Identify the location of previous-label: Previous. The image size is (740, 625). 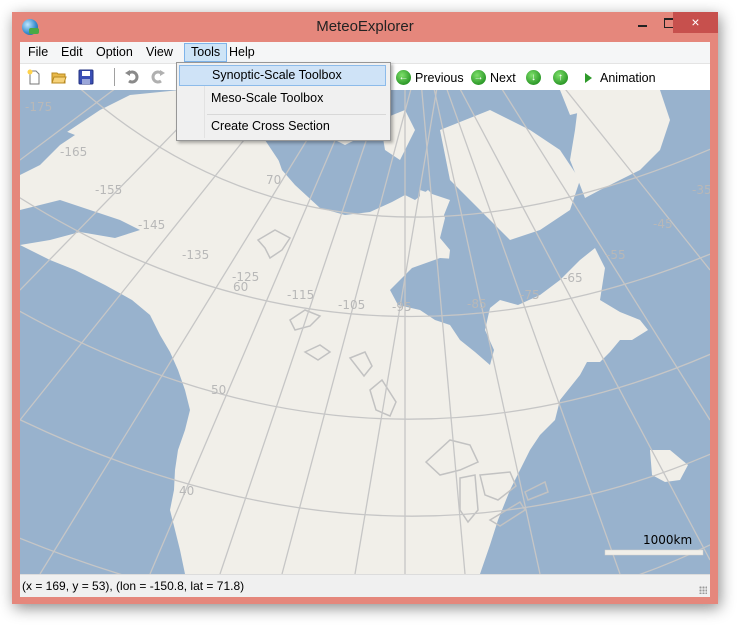
(439, 77).